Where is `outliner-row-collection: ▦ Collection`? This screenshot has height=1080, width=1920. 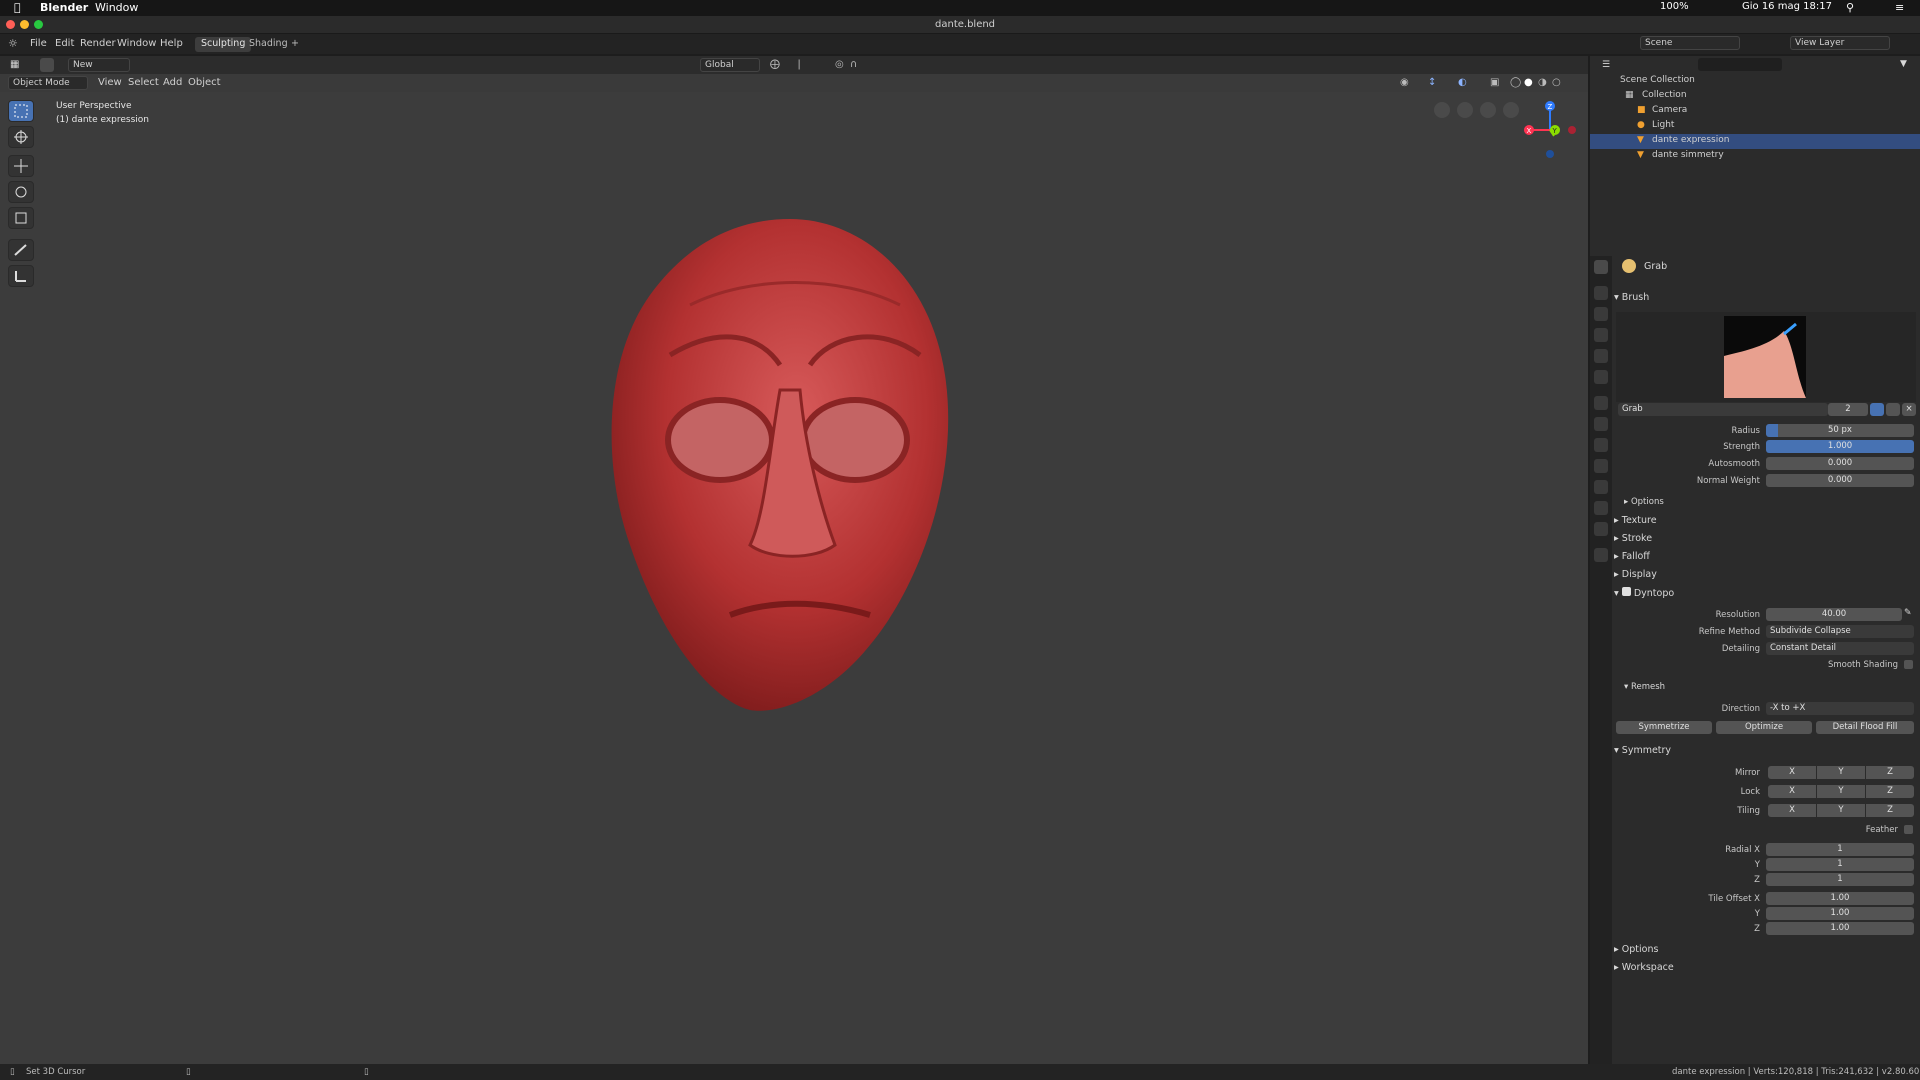
outliner-row-collection: ▦ Collection is located at coordinates (1755, 96).